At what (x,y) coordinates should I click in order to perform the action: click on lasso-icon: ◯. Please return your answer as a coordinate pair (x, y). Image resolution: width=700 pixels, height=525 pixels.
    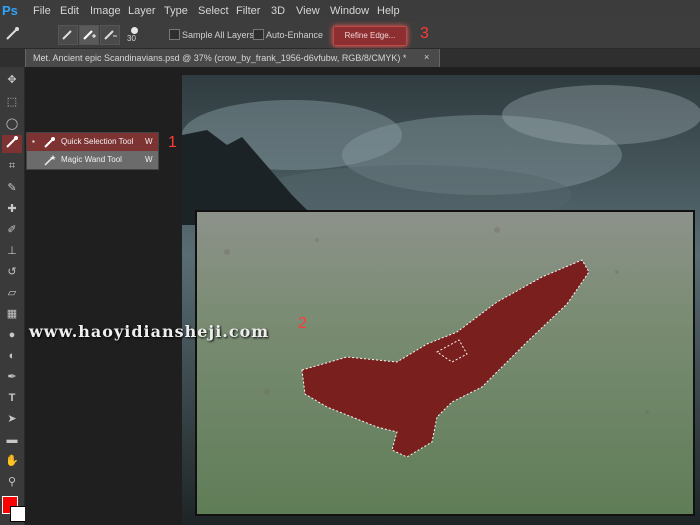
    Looking at the image, I should click on (12, 124).